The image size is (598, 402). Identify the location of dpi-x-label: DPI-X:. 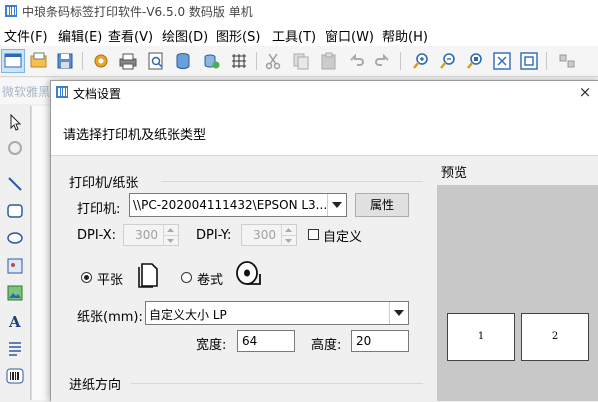
(97, 235).